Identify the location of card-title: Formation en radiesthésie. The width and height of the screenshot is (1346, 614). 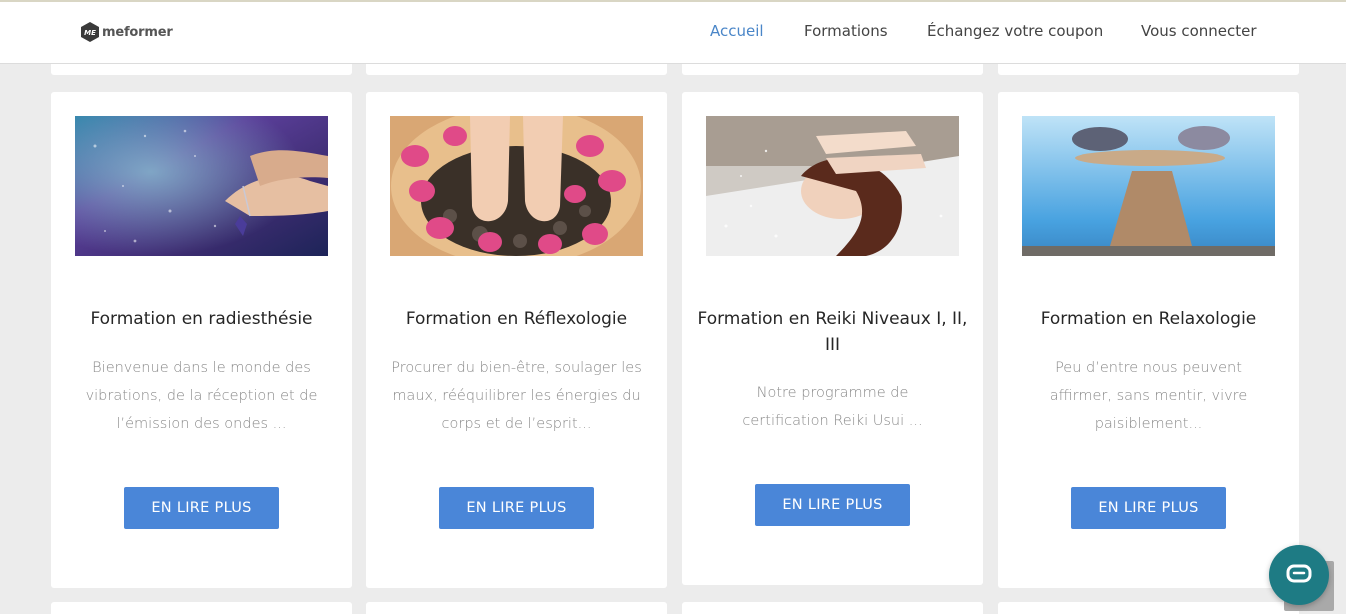
(201, 319).